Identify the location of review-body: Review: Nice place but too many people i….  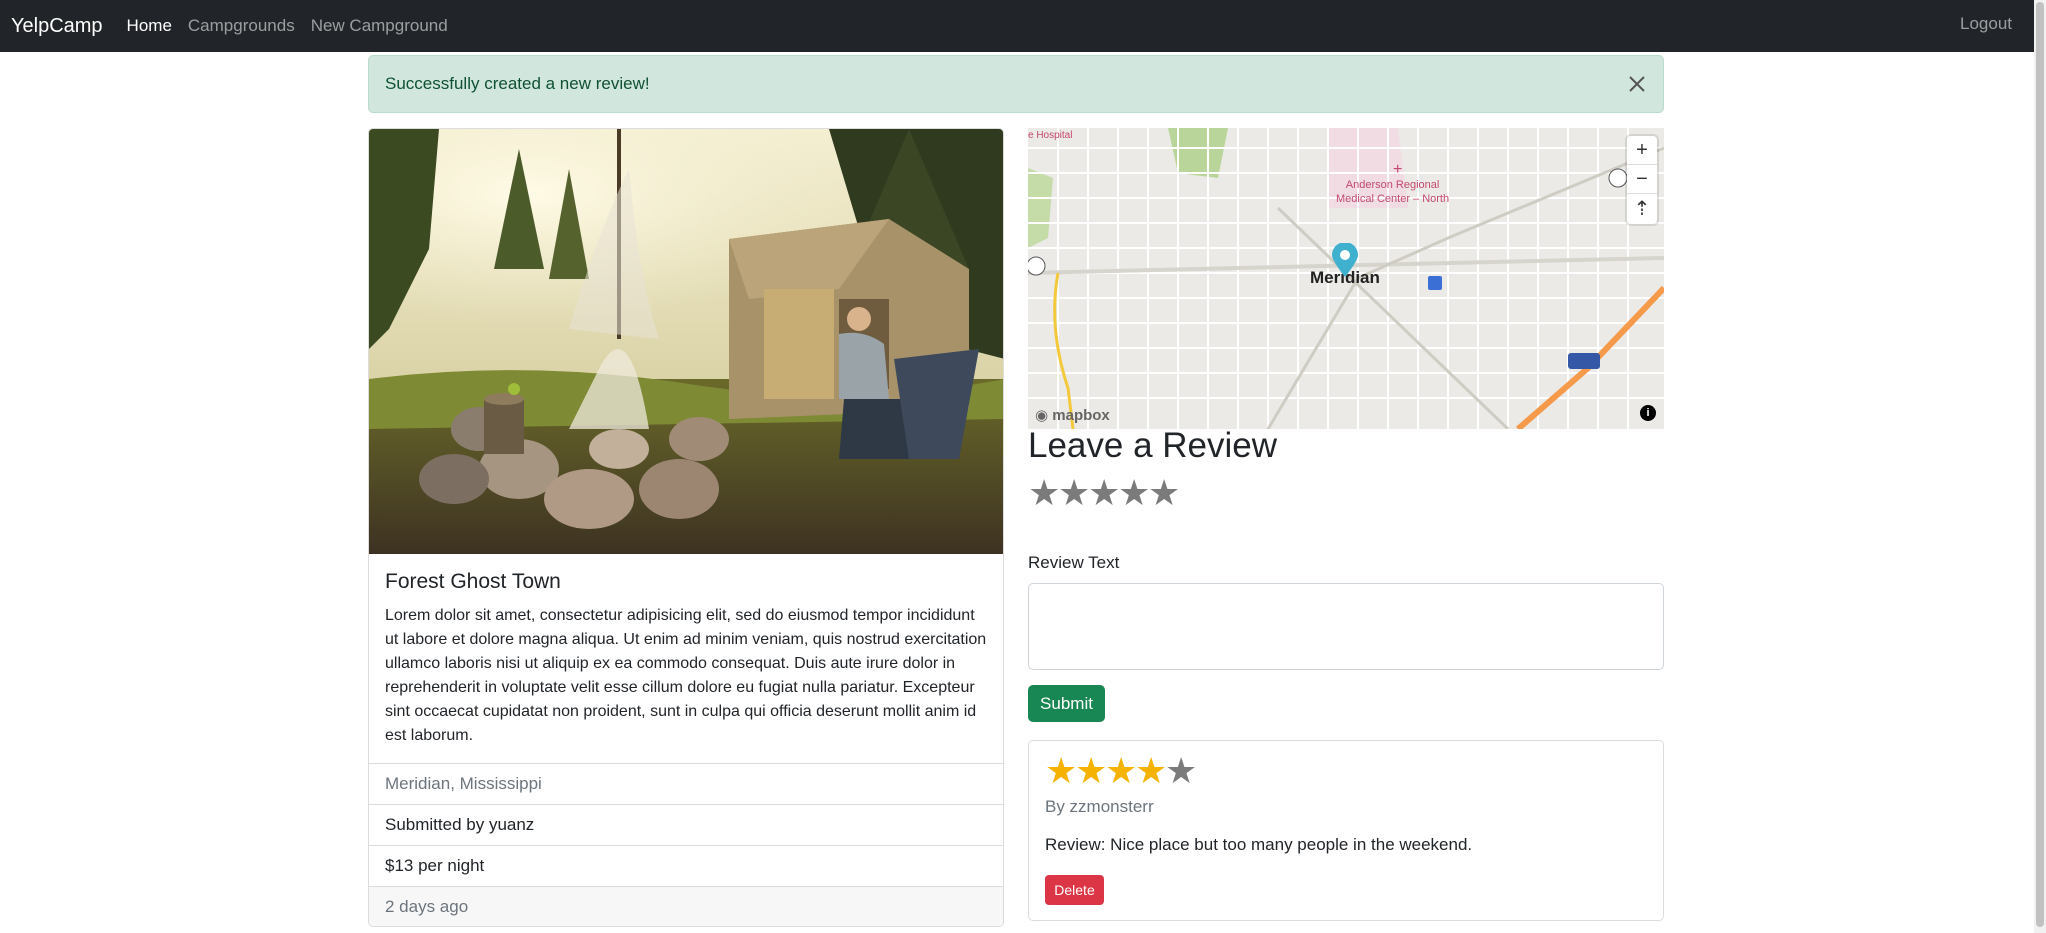
(1259, 844).